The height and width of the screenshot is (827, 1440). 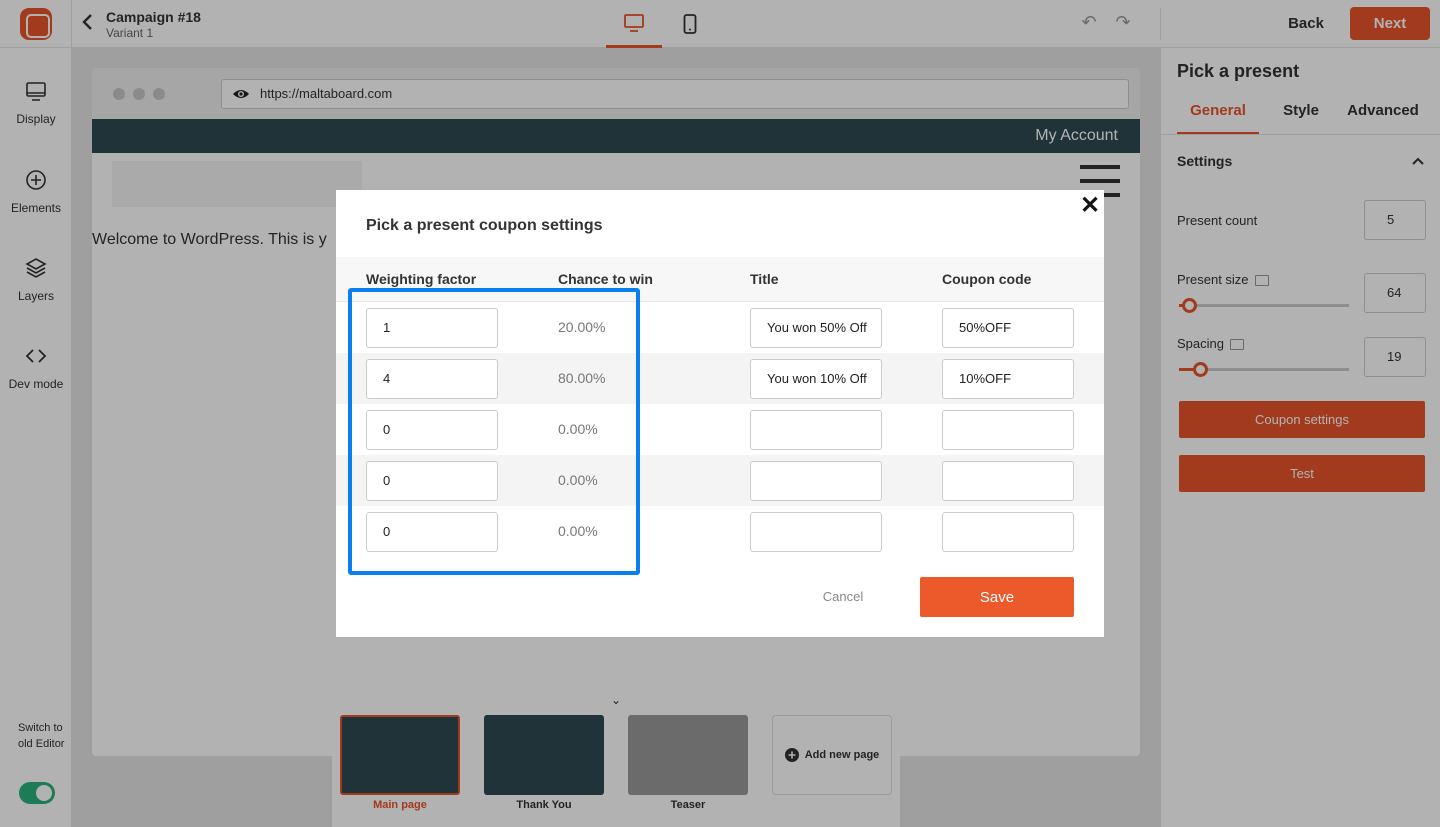 I want to click on layers-icon, so click(x=36, y=268).